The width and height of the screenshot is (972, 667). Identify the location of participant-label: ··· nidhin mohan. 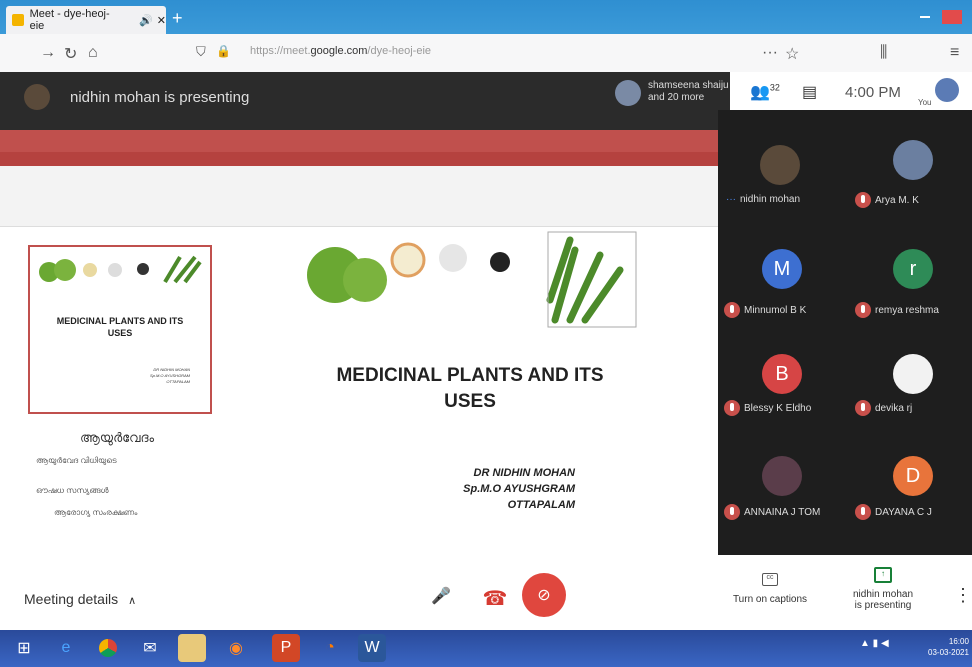
(763, 199).